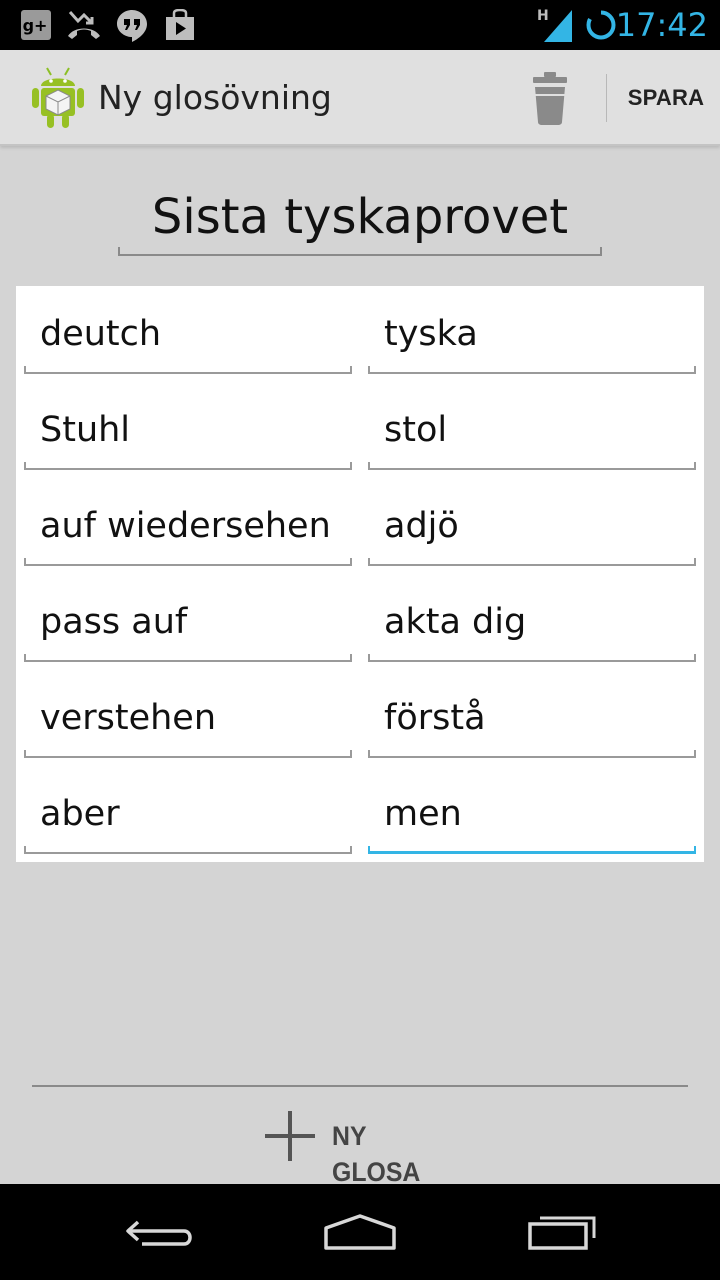 This screenshot has width=720, height=1280. What do you see at coordinates (532, 526) in the screenshot?
I see `native-word-field: adjö` at bounding box center [532, 526].